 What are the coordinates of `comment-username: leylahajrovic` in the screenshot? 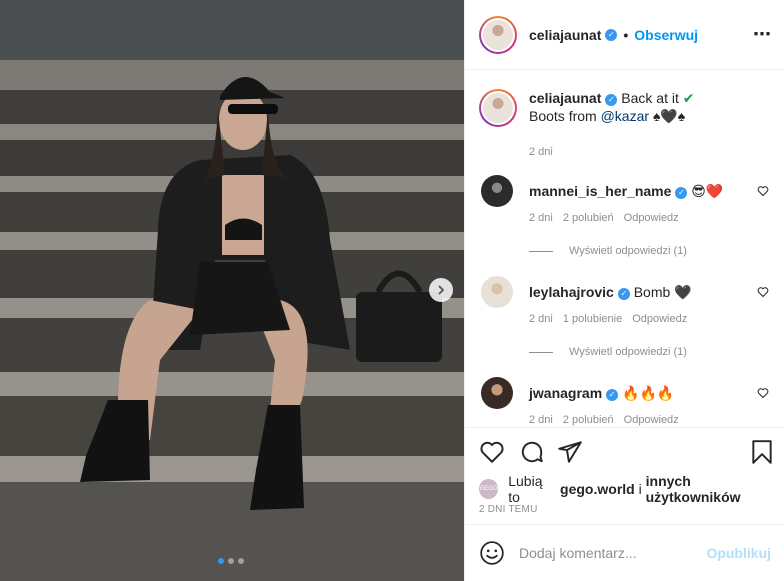 It's located at (571, 292).